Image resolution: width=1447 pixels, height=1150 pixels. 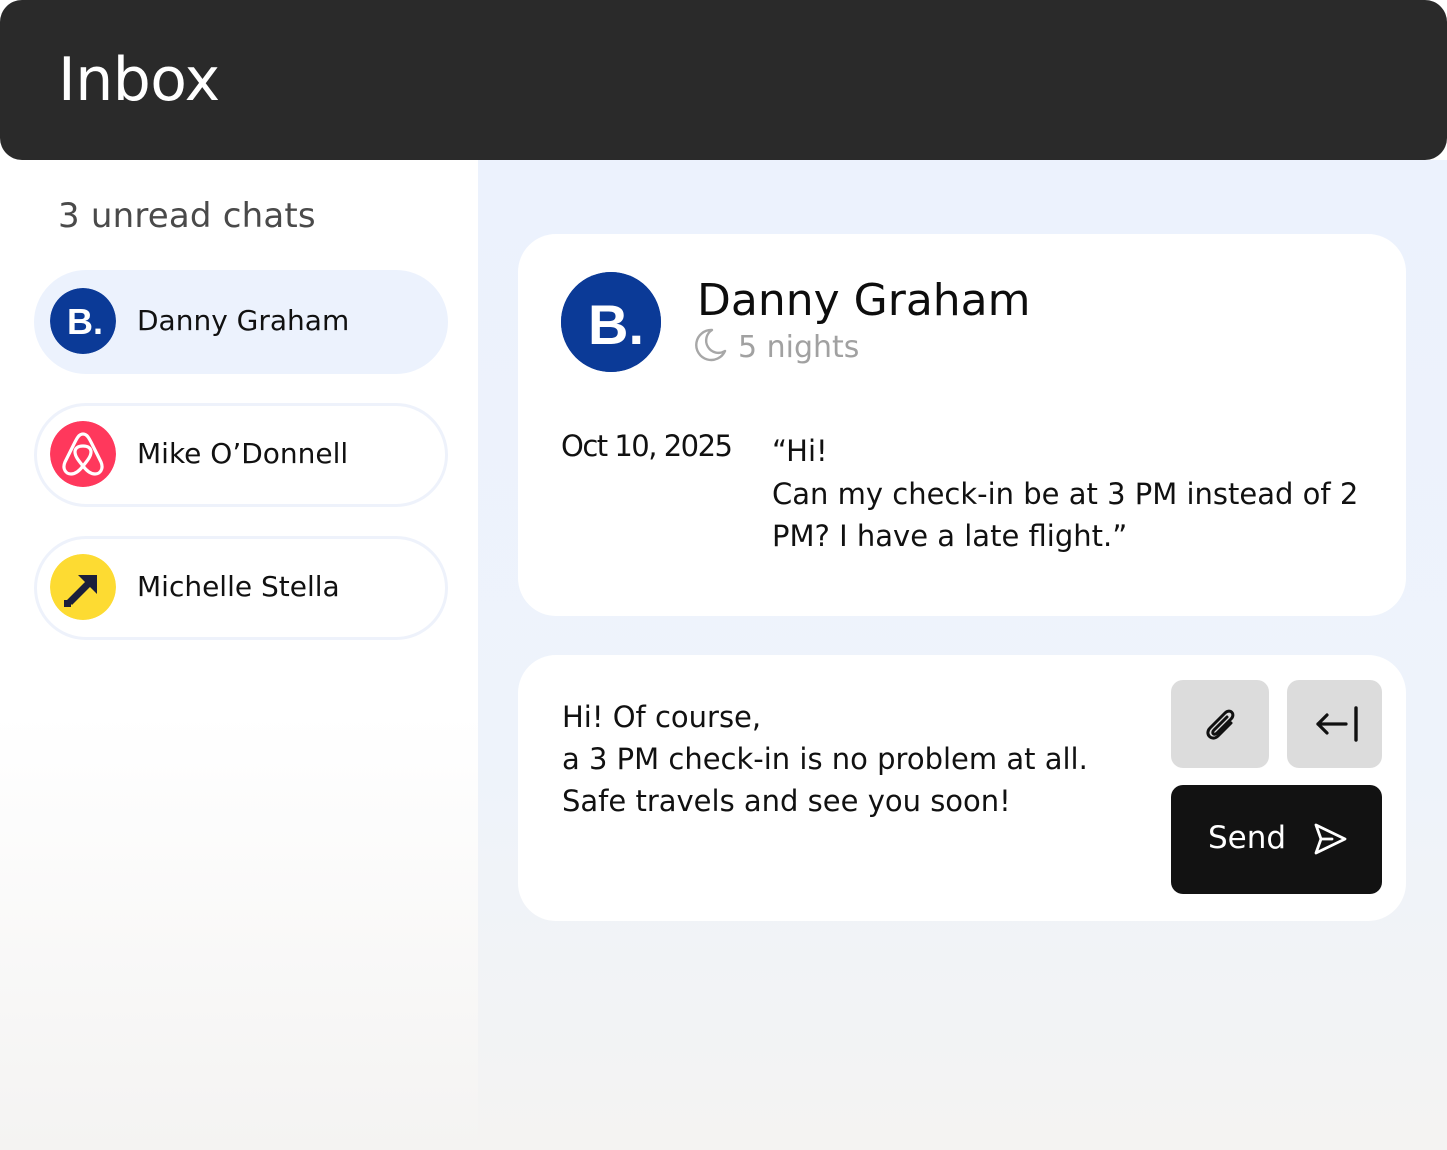 I want to click on page-title: Inbox, so click(x=139, y=80).